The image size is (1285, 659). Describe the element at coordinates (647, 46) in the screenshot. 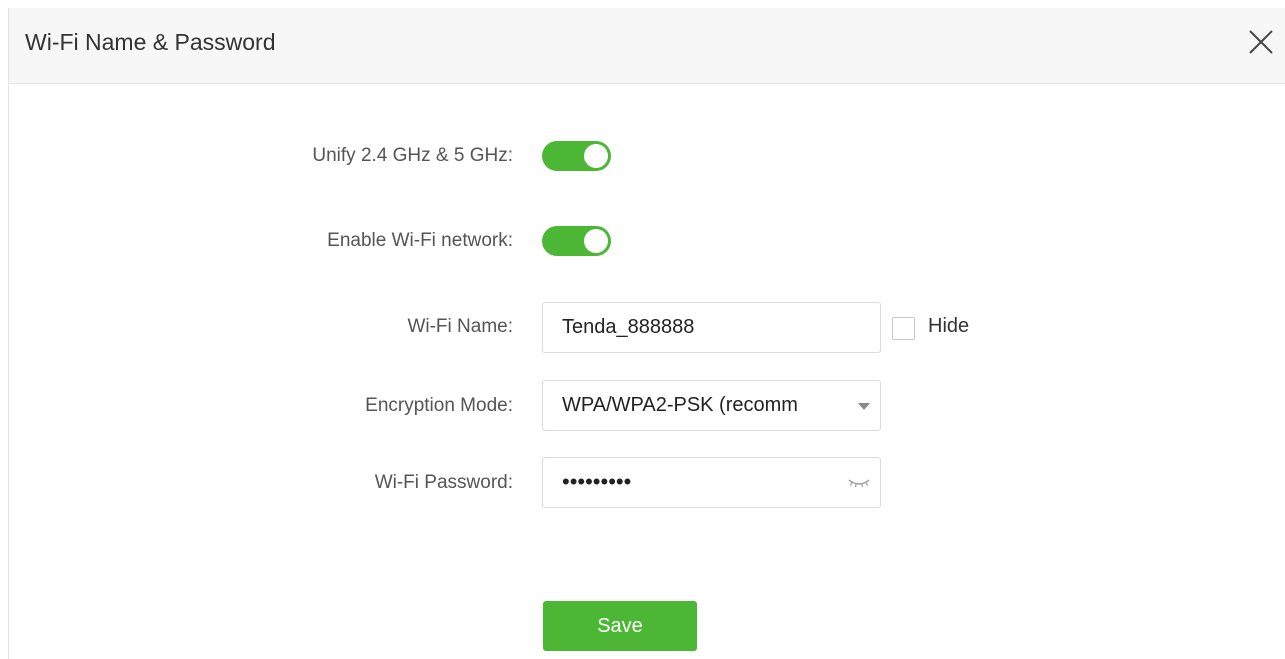

I see `dialog-header: Wi-Fi Name & Password` at that location.